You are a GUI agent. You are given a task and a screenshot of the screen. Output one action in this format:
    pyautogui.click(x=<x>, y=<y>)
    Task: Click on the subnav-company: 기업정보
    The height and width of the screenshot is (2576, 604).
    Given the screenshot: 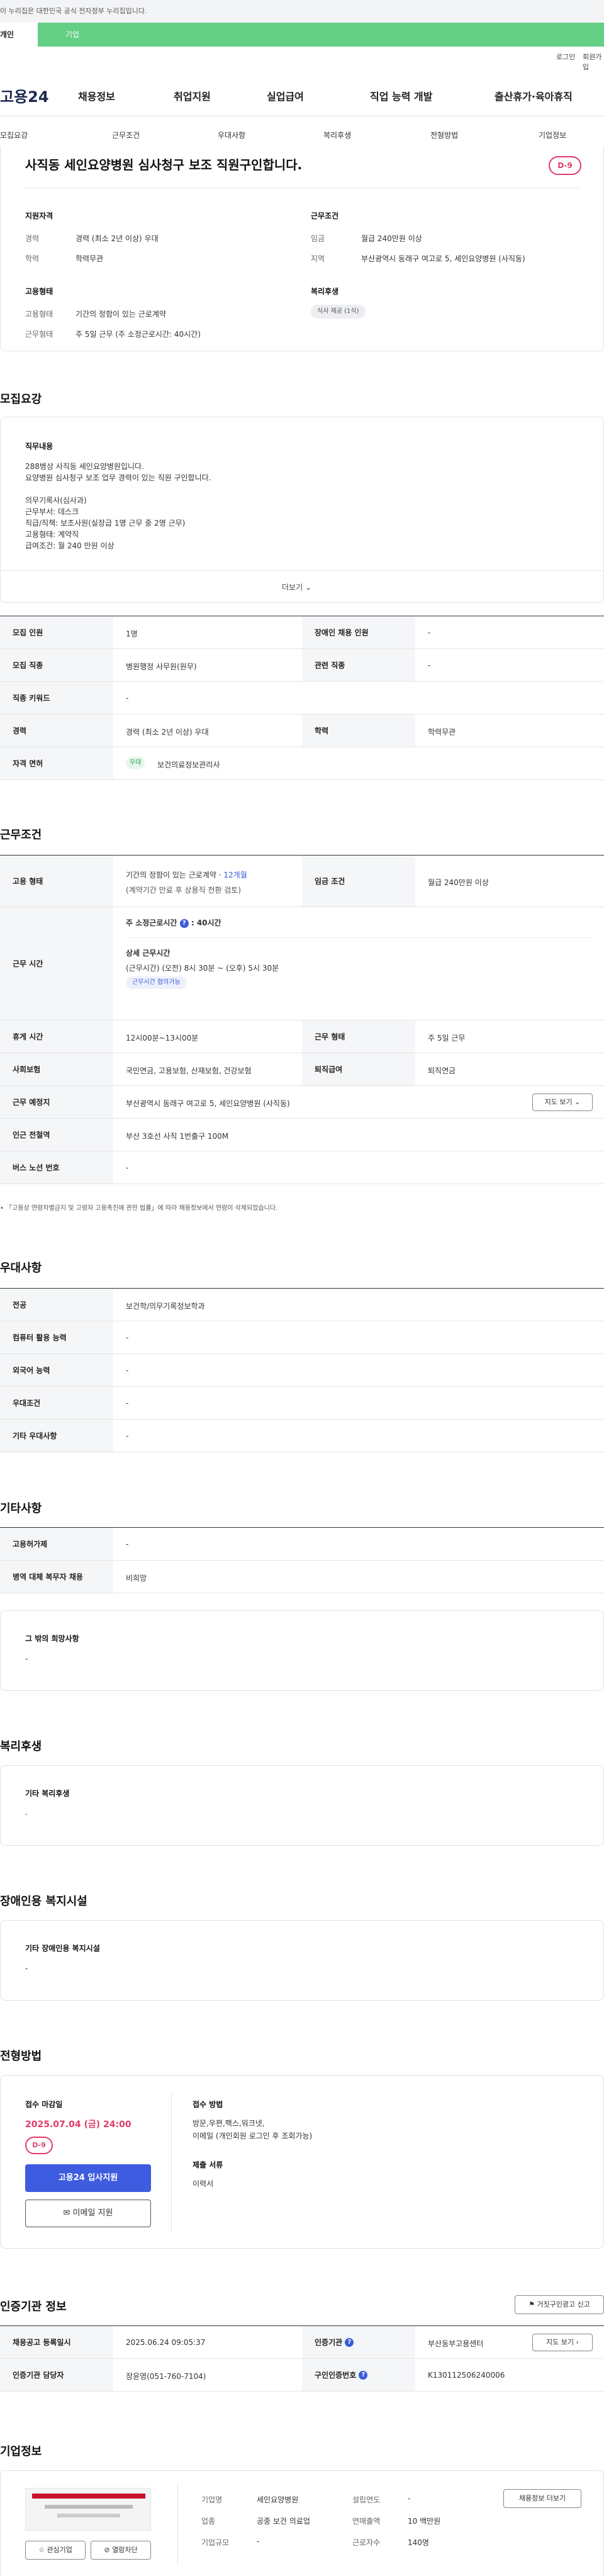 What is the action you would take?
    pyautogui.click(x=552, y=135)
    